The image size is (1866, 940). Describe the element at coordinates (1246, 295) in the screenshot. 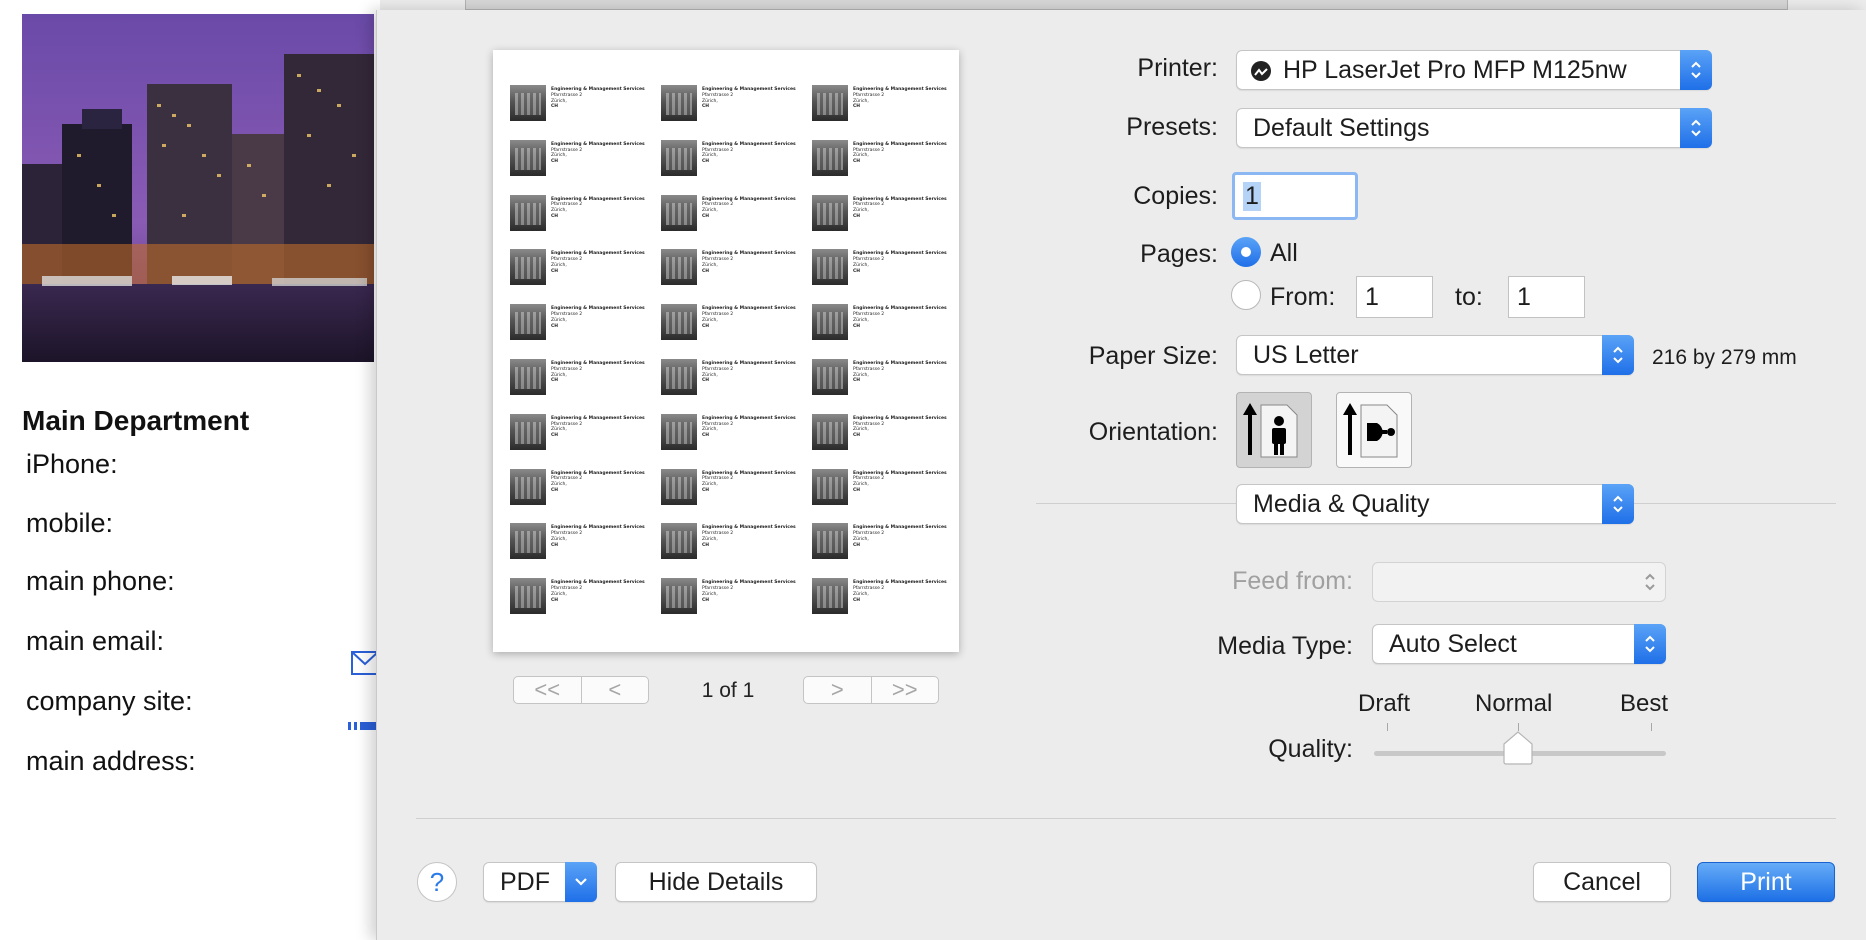

I see `pages-from-radio` at that location.